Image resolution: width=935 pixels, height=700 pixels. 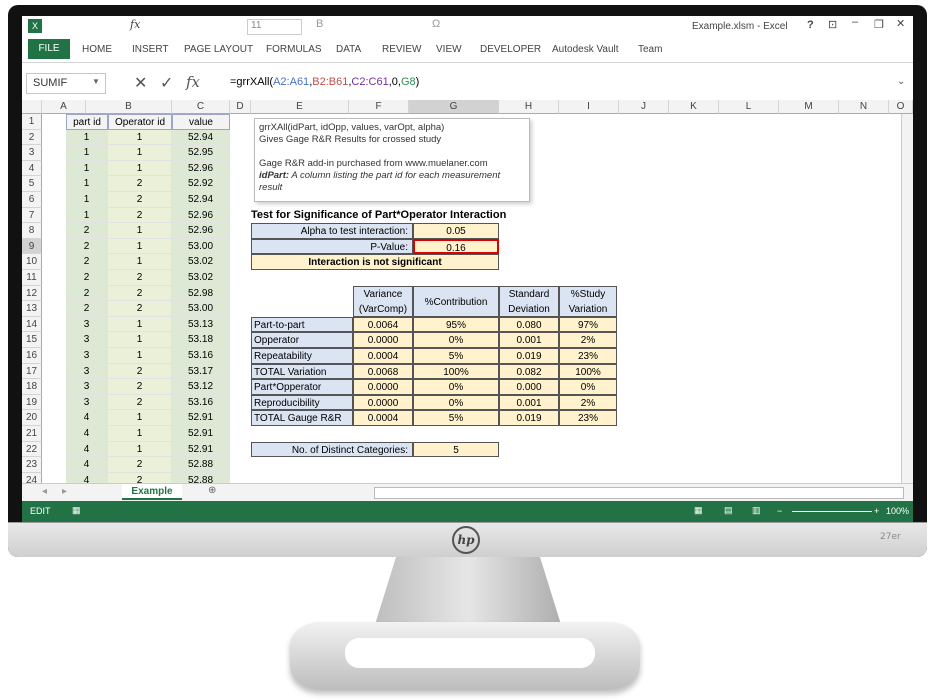 What do you see at coordinates (64, 107) in the screenshot?
I see `column-header-a: A` at bounding box center [64, 107].